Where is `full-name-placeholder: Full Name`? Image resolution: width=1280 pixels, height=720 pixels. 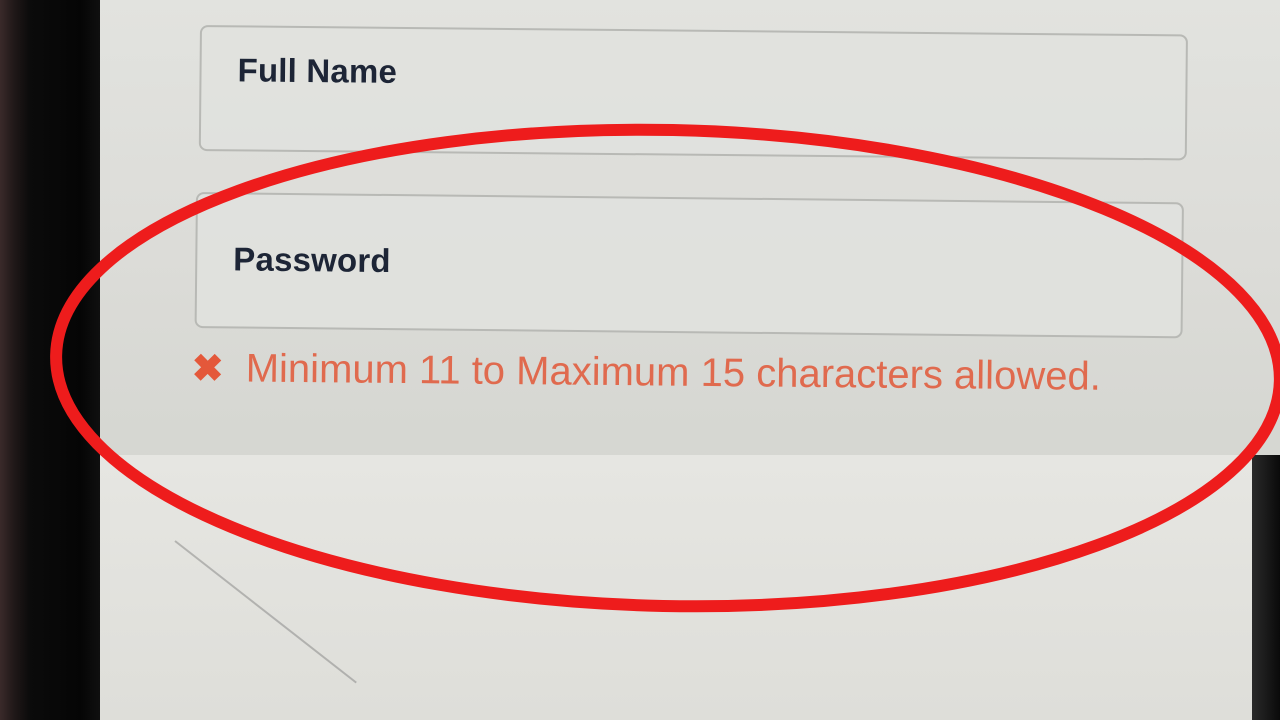
full-name-placeholder: Full Name is located at coordinates (317, 70).